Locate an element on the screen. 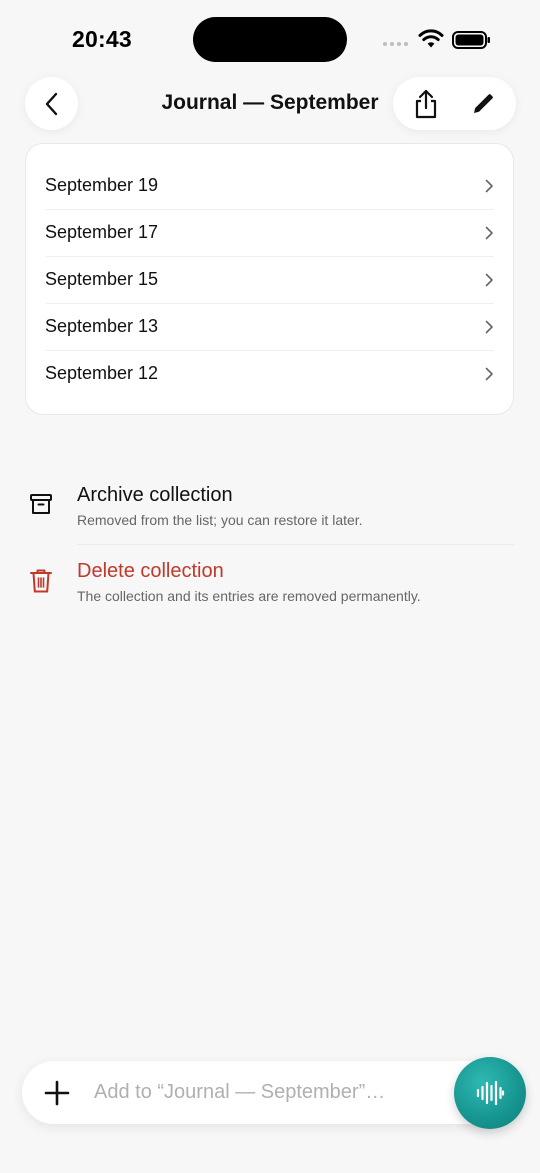 The image size is (540, 1173). delete-title: Delete collection is located at coordinates (150, 571).